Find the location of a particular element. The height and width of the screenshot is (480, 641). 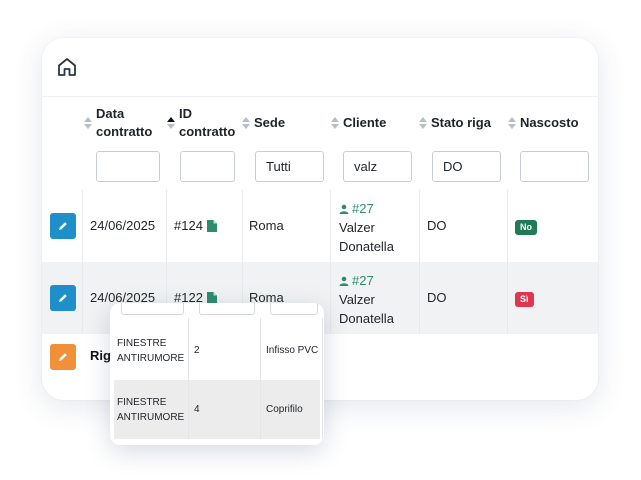

filter-data-contratto is located at coordinates (128, 166).